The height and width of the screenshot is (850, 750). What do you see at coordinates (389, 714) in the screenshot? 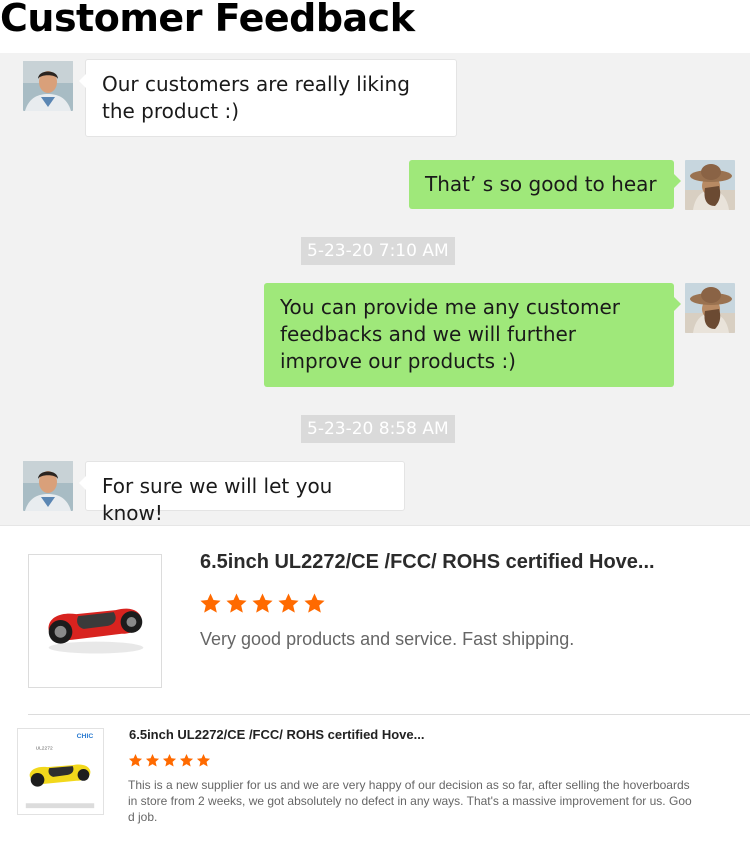
I see `divider` at bounding box center [389, 714].